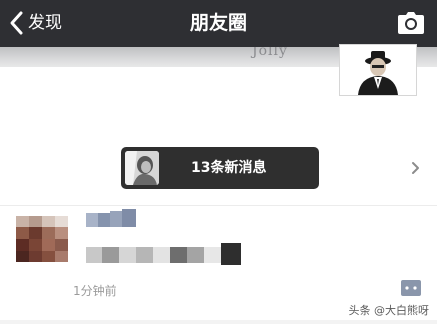  I want to click on divider, so click(218, 205).